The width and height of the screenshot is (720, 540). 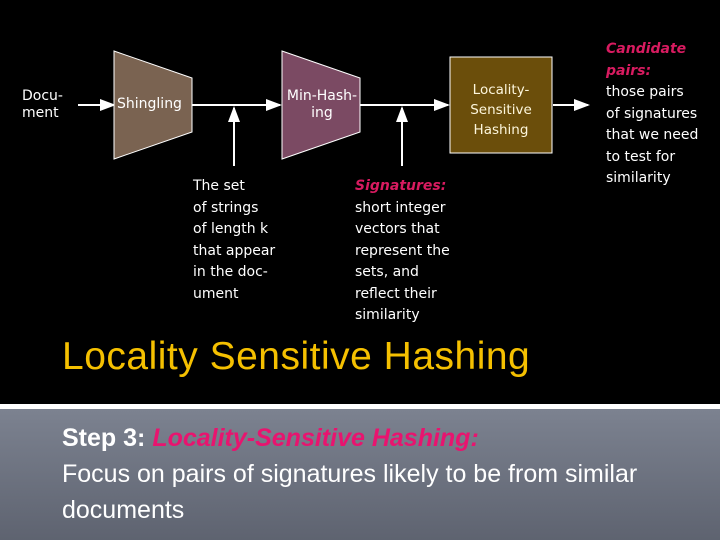 What do you see at coordinates (646, 60) in the screenshot?
I see `candidates-heading: Candidate pairs:` at bounding box center [646, 60].